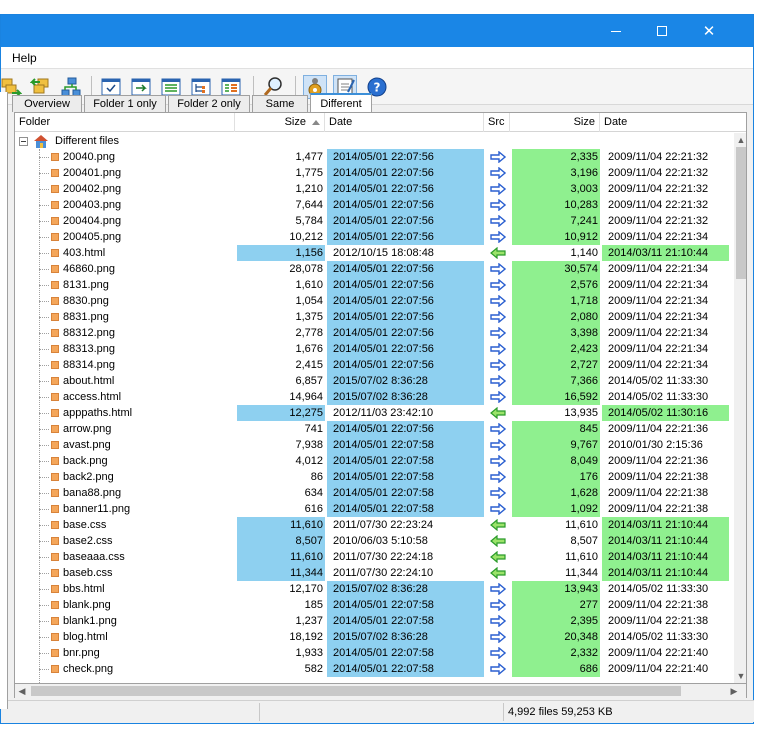 This screenshot has width=770, height=744. What do you see at coordinates (341, 102) in the screenshot?
I see `tab-different: Different` at bounding box center [341, 102].